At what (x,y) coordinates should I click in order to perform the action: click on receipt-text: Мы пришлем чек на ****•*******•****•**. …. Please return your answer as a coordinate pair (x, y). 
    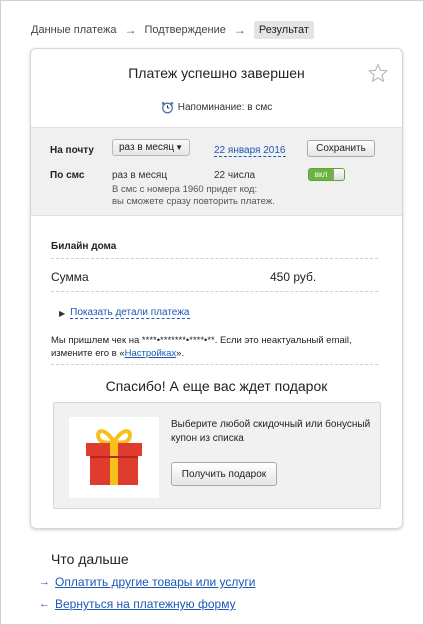
    Looking at the image, I should click on (201, 347).